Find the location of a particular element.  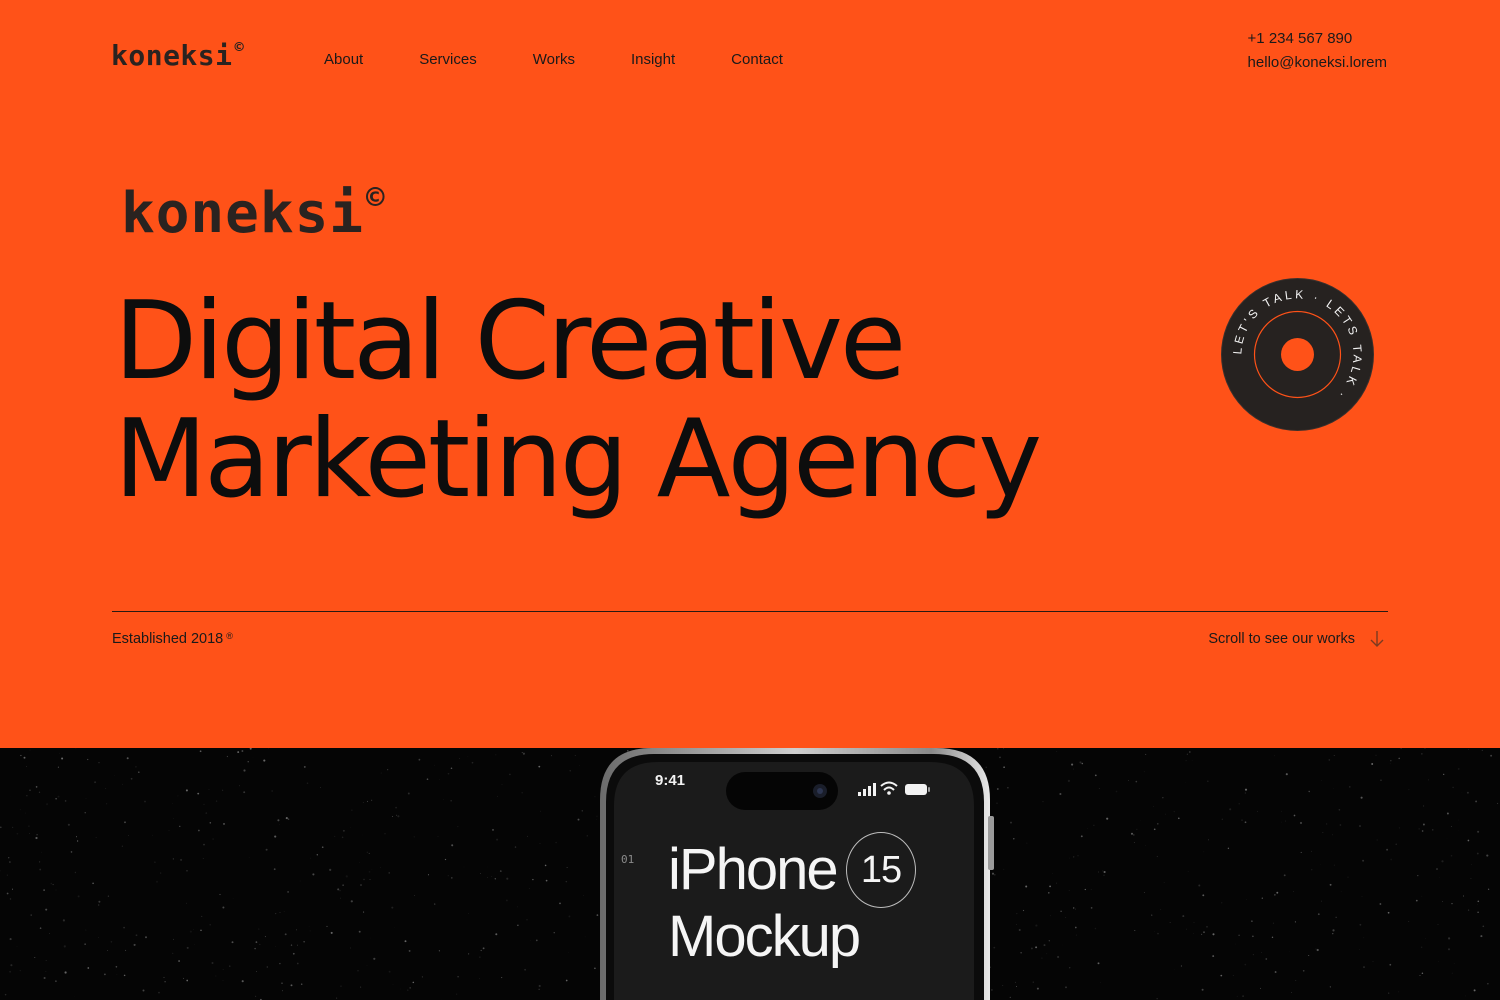

brand-logo-mark: © is located at coordinates (239, 47).